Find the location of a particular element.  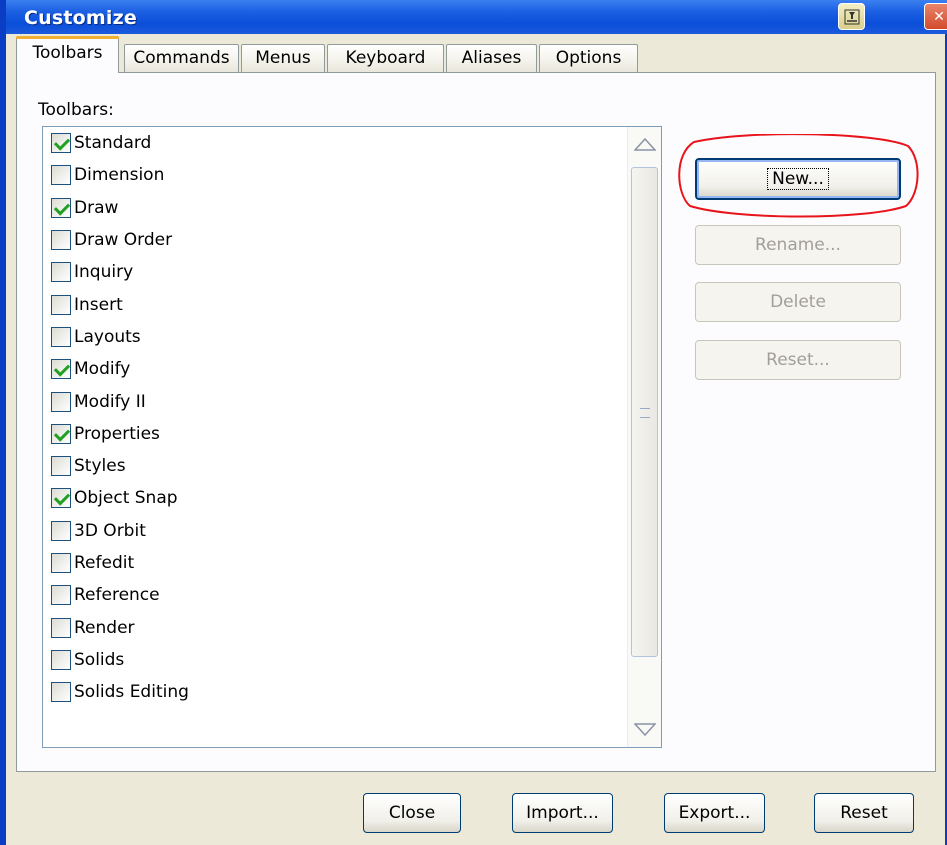

toolbar-list-item: Modify is located at coordinates (335, 369).